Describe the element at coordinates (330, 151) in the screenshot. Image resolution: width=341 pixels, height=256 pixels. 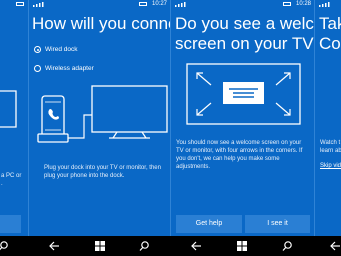
I see `right-caption-line2: learn ab` at that location.